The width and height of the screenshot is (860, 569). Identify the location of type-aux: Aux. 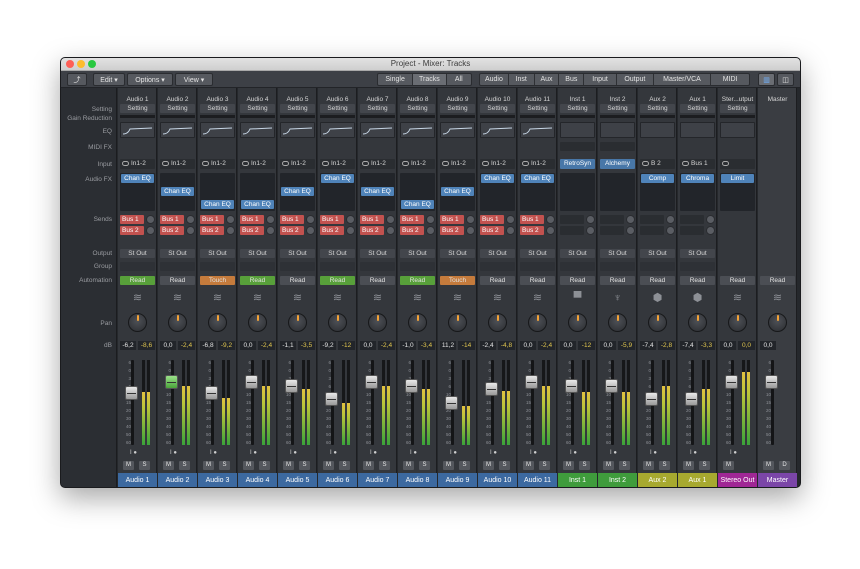
(547, 79).